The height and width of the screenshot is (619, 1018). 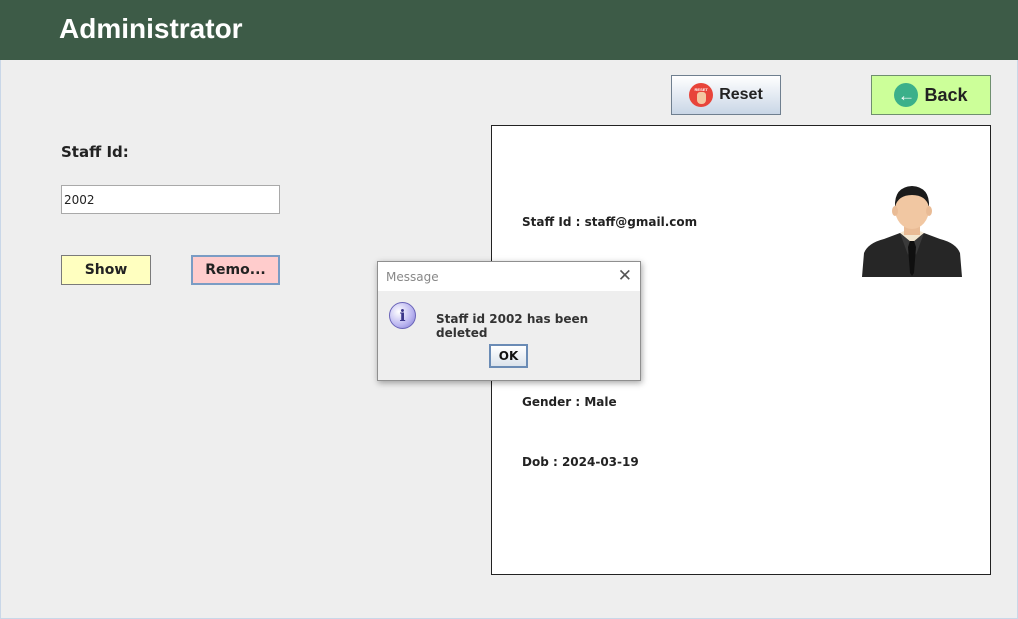 What do you see at coordinates (610, 222) in the screenshot?
I see `staff-id-detail: Staff Id : staff@gmail.com` at bounding box center [610, 222].